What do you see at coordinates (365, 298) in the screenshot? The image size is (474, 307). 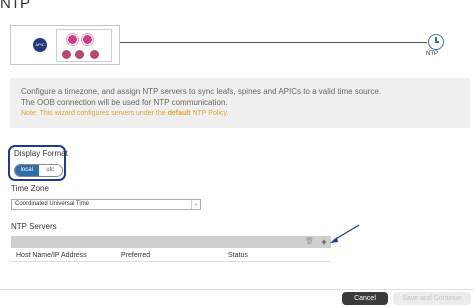 I see `cancel-button: Cancel` at bounding box center [365, 298].